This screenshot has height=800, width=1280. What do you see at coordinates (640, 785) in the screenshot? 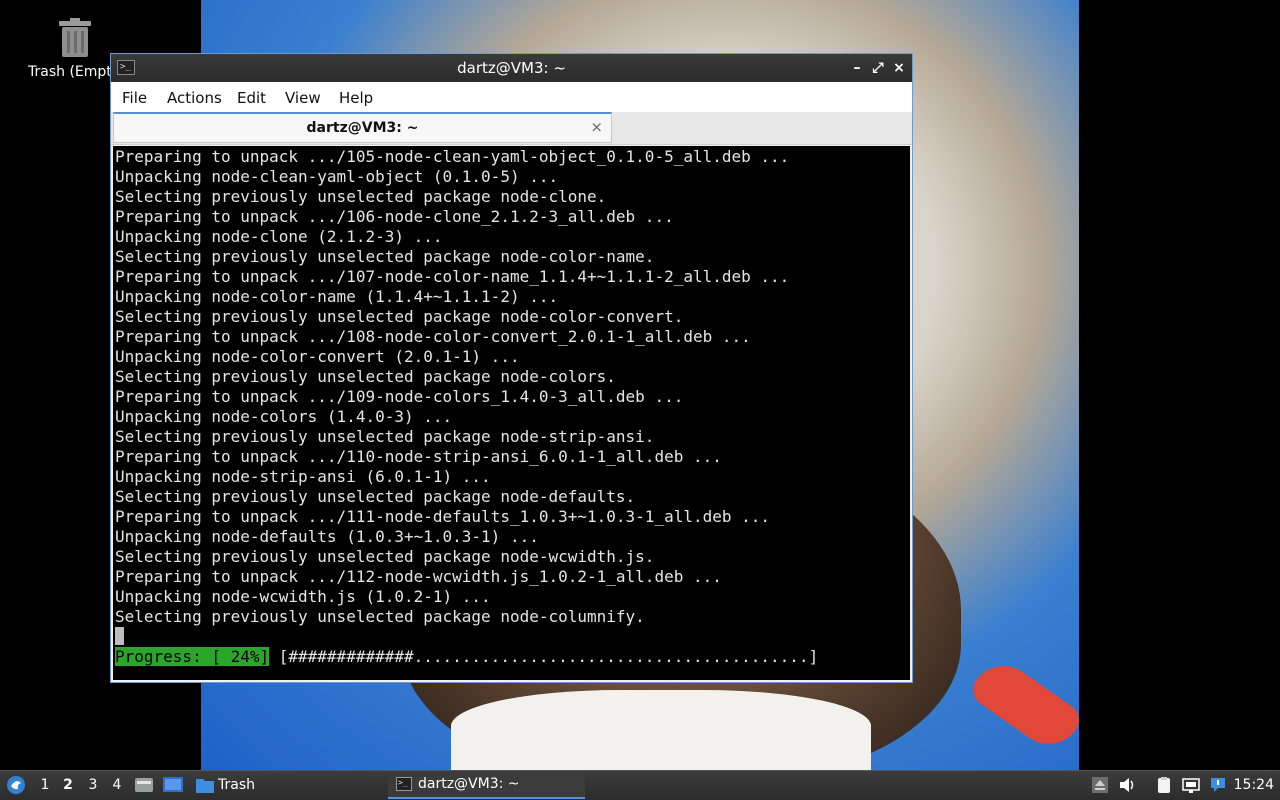
I see `taskbar: 1 2 3 4 Trash >_ dartz@VM3: ~ 15:24` at bounding box center [640, 785].